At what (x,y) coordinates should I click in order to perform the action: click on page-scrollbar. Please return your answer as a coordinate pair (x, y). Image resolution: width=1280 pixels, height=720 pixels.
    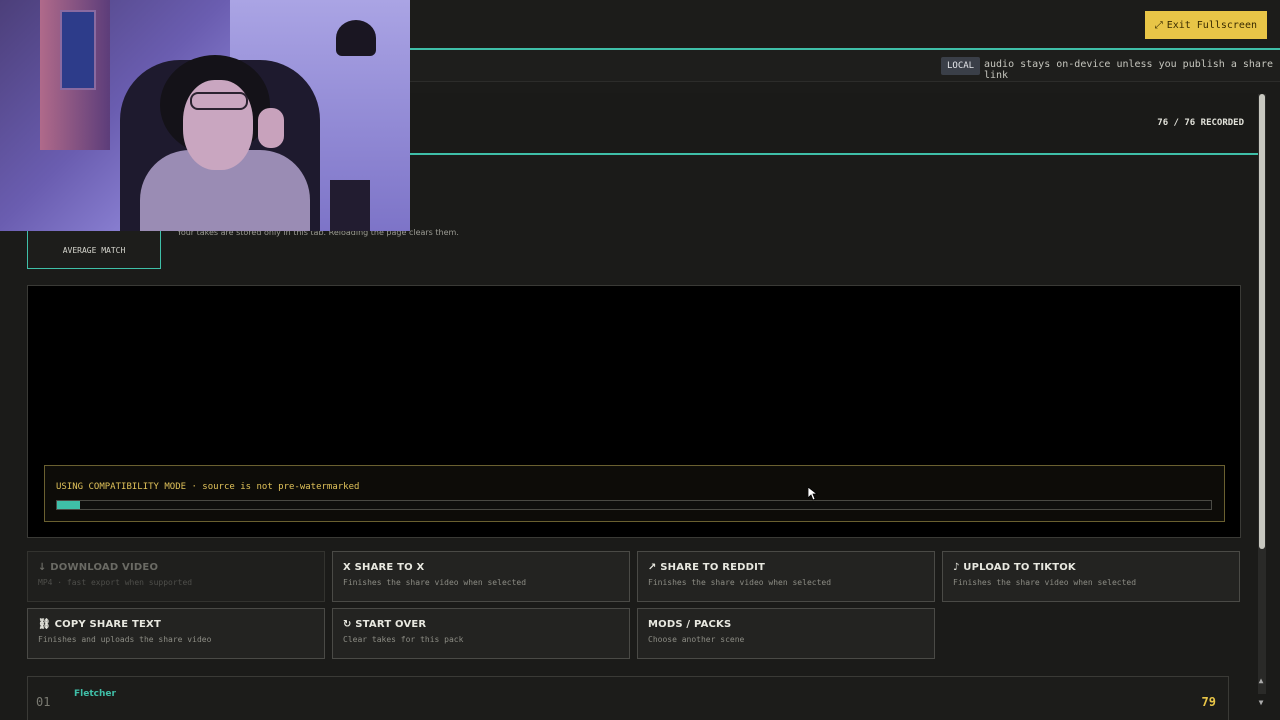
    Looking at the image, I should click on (1262, 394).